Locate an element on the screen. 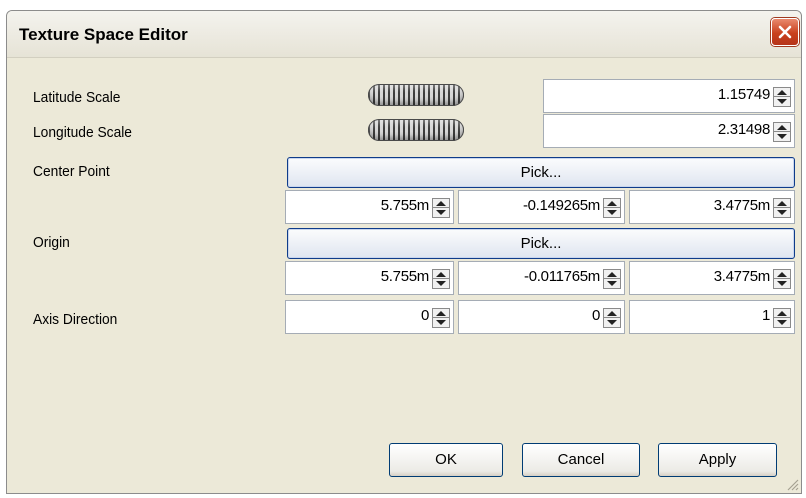  center-point-y-spinner: -0.149265m is located at coordinates (541, 207).